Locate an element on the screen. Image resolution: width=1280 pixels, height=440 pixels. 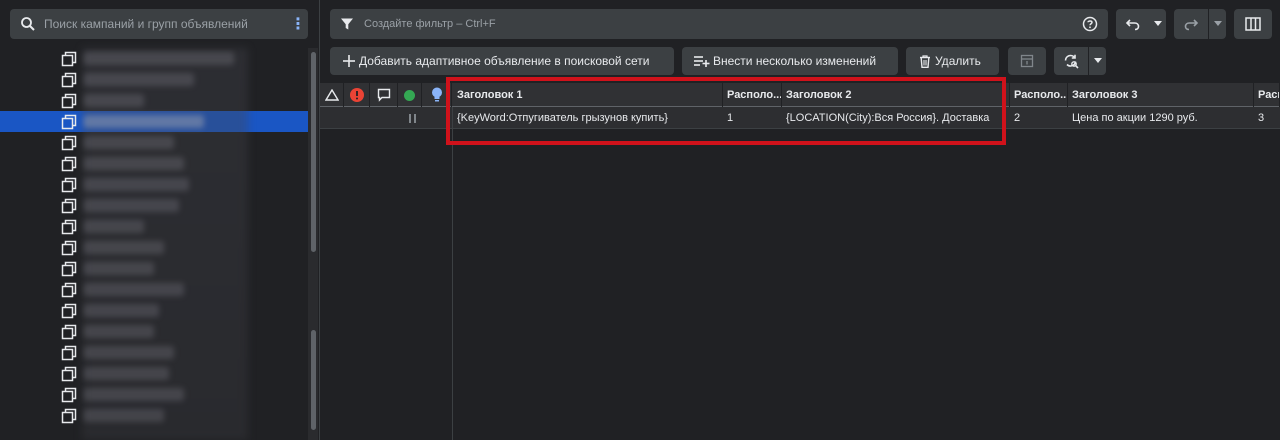
redo-button is located at coordinates (1191, 24).